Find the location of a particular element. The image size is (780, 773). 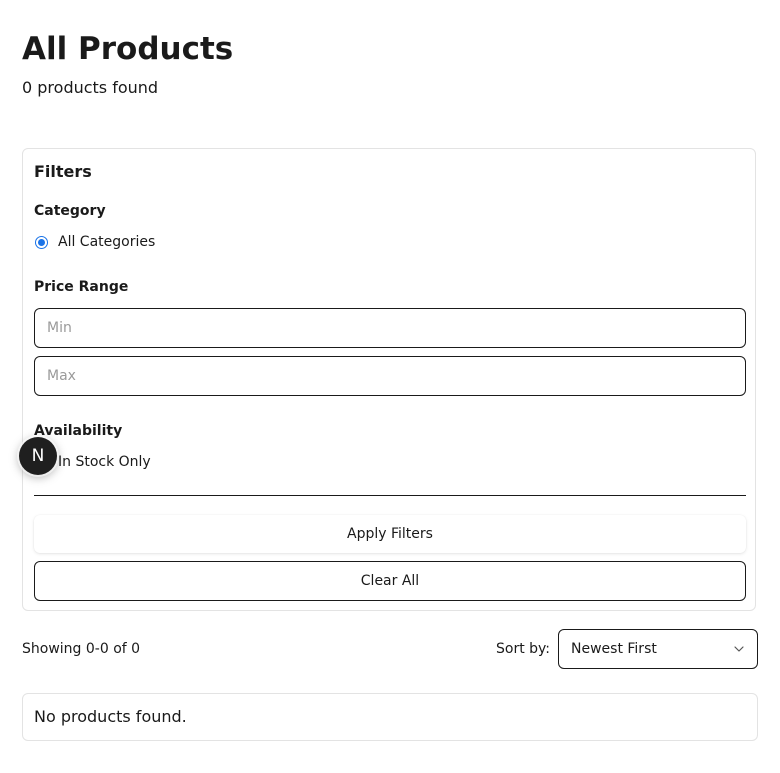

nextjs-badge-letter: N is located at coordinates (38, 455).